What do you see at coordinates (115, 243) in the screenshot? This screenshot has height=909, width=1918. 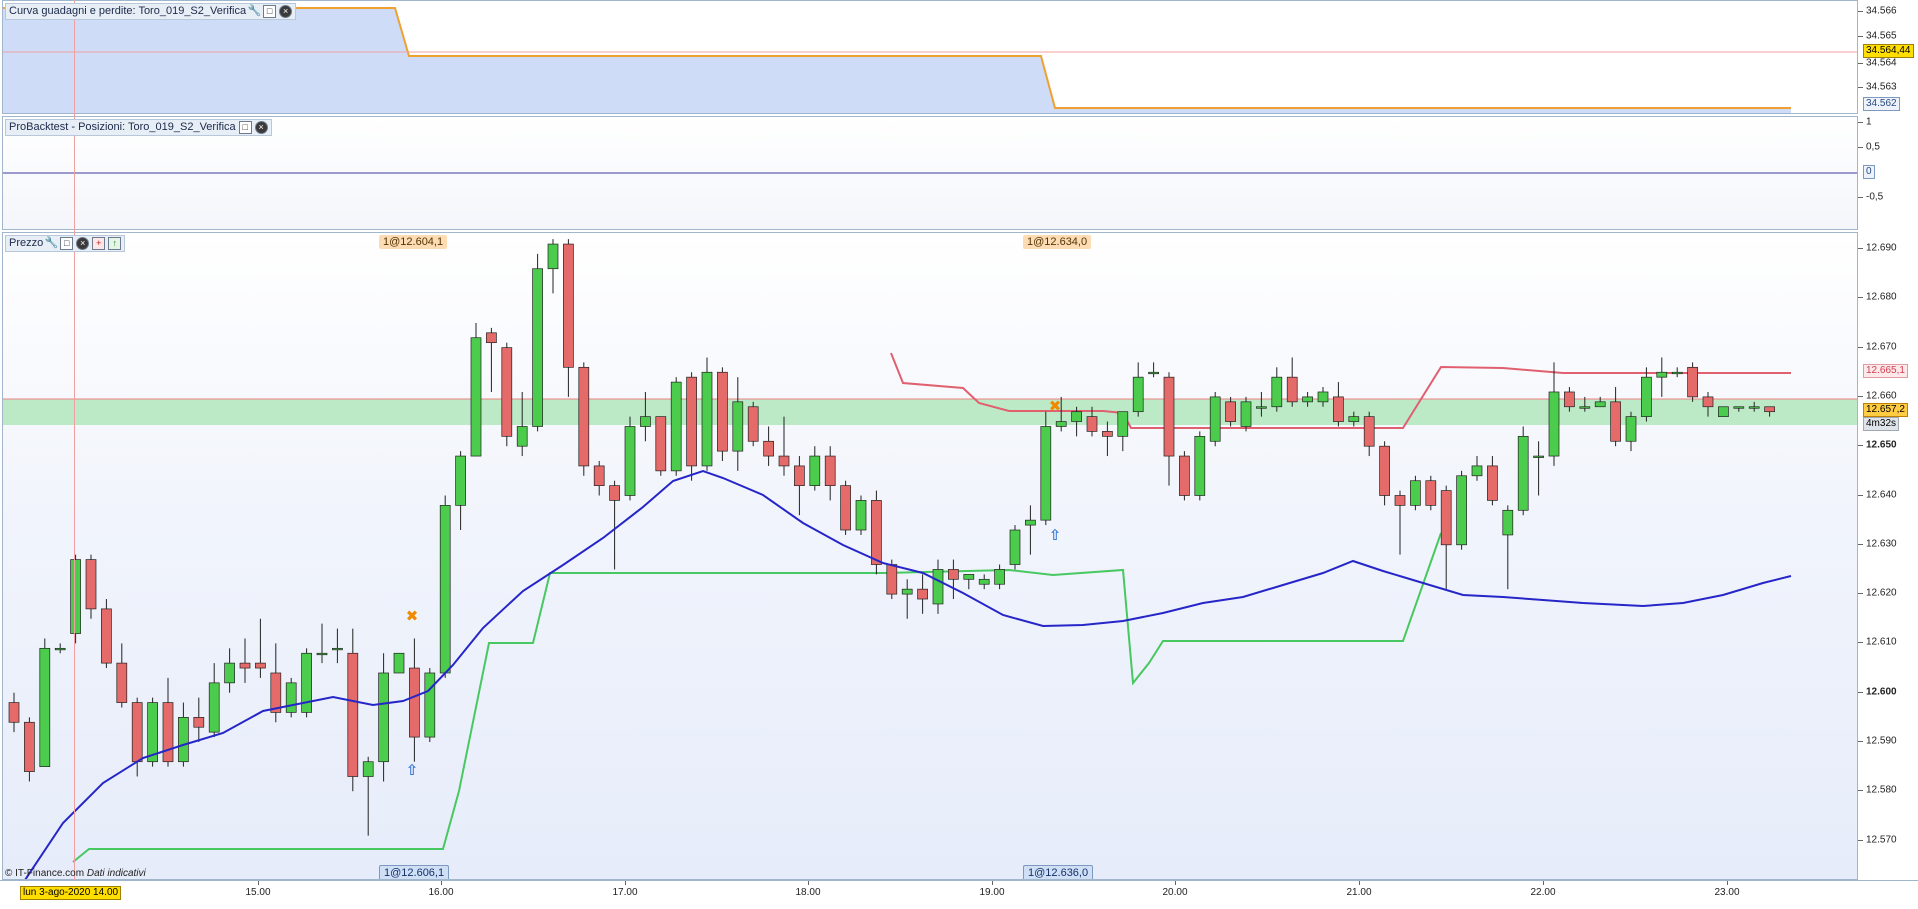 I see `move-up-icon: ↑` at bounding box center [115, 243].